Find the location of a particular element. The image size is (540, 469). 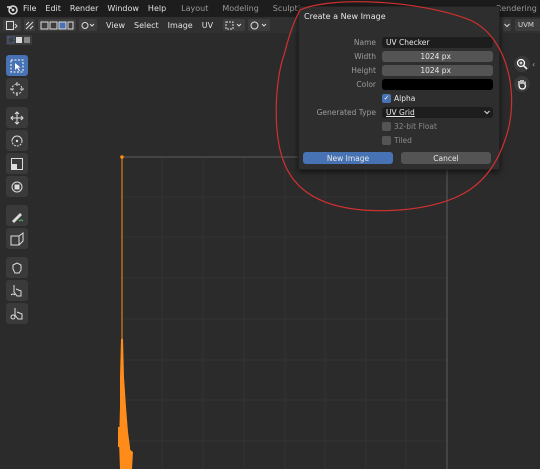

grab-hand-icon is located at coordinates (17, 267).